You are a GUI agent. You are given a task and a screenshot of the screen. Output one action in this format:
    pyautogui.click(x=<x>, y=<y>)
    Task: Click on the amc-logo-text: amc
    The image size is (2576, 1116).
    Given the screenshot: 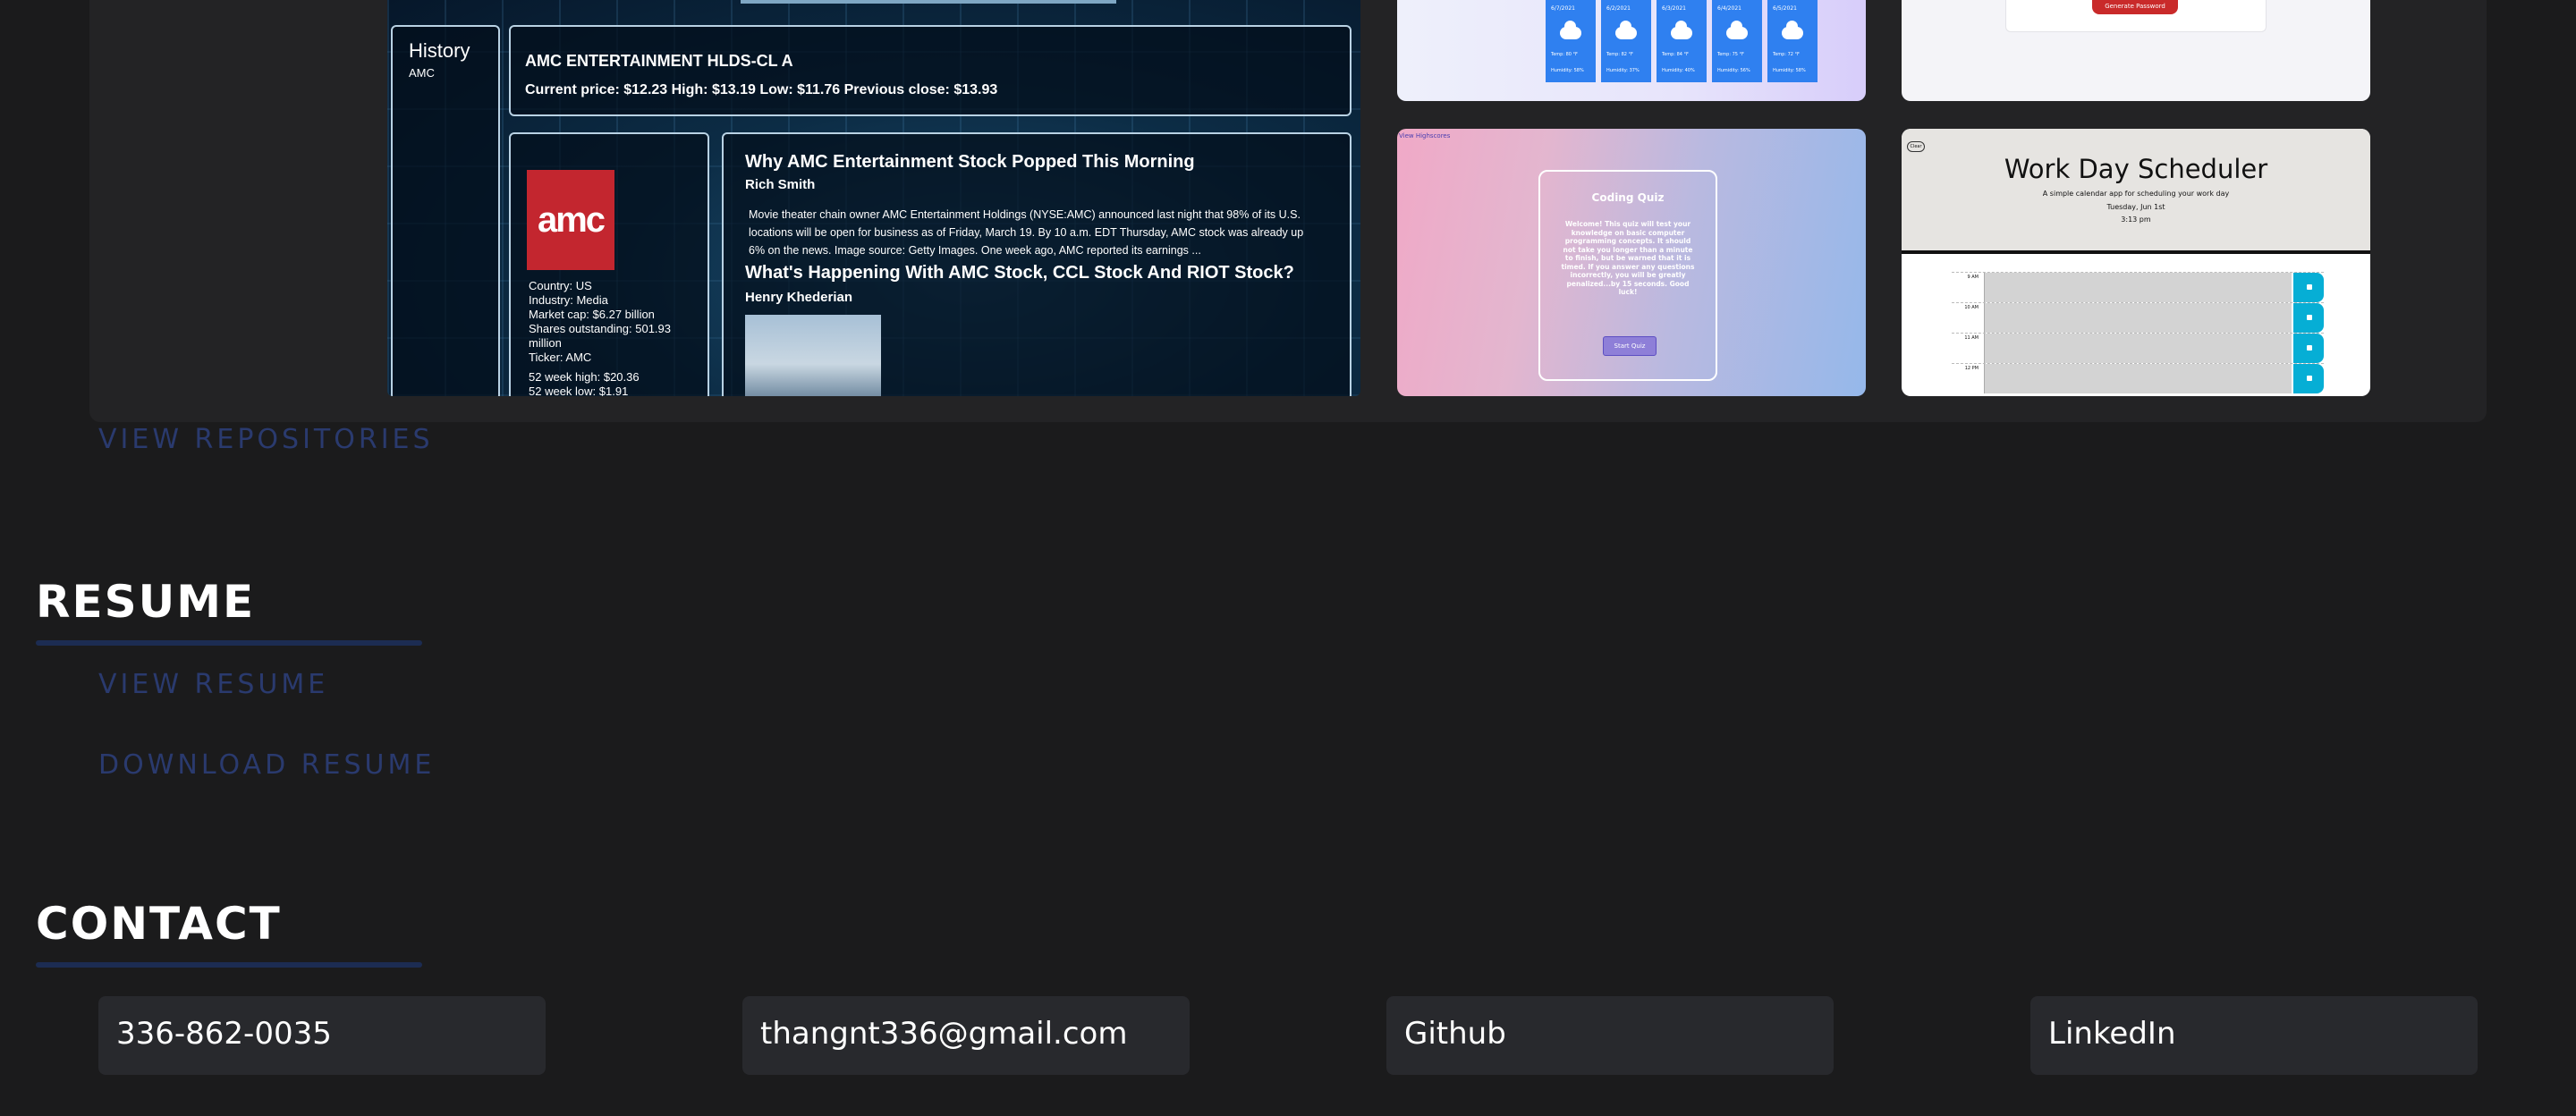 What is the action you would take?
    pyautogui.click(x=571, y=220)
    